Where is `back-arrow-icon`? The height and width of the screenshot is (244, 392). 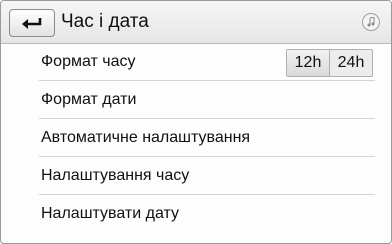
back-arrow-icon is located at coordinates (32, 23).